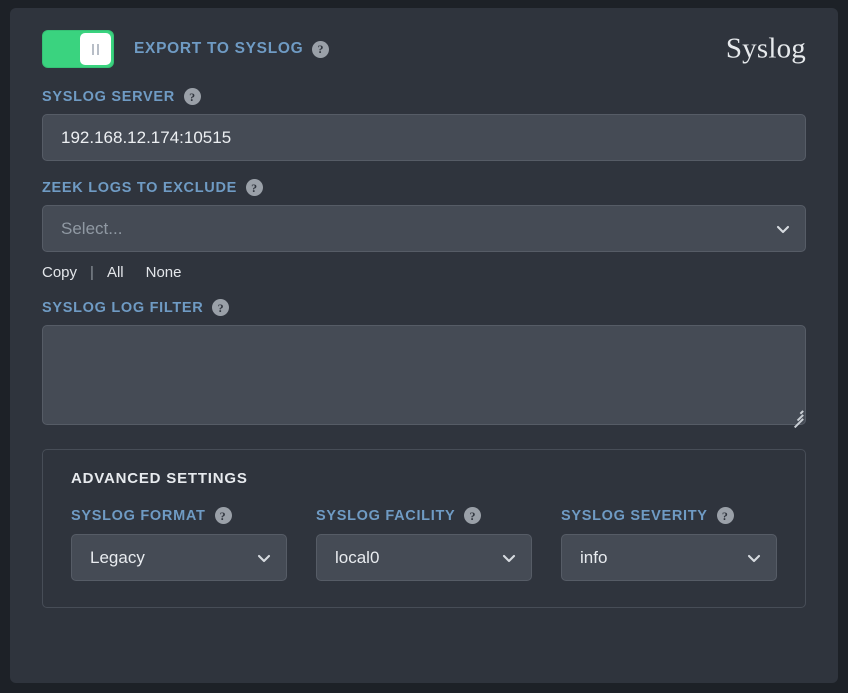 The height and width of the screenshot is (693, 848). Describe the element at coordinates (115, 272) in the screenshot. I see `select-all-link: All` at that location.